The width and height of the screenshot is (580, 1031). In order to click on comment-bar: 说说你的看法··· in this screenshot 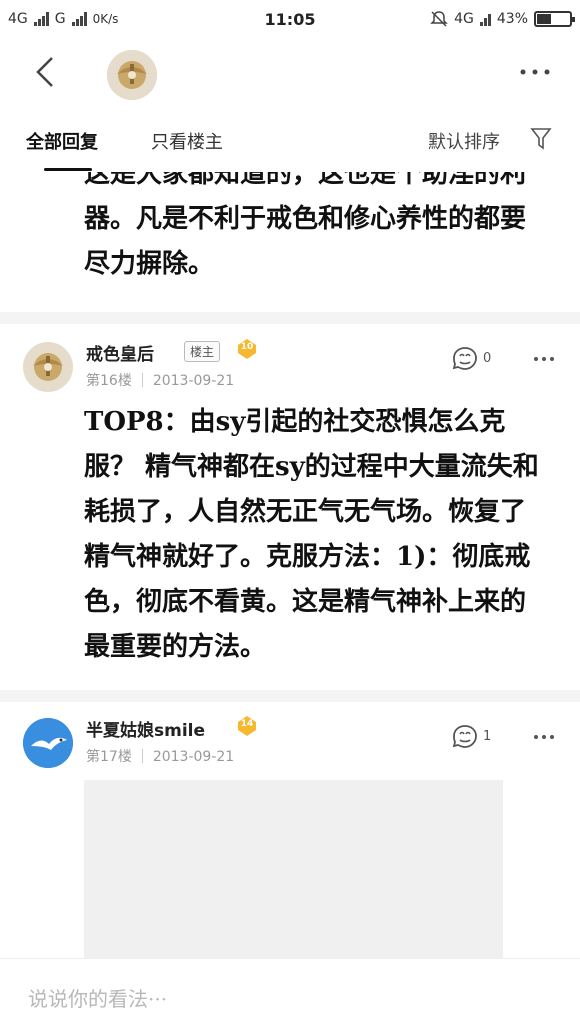, I will do `click(290, 994)`.